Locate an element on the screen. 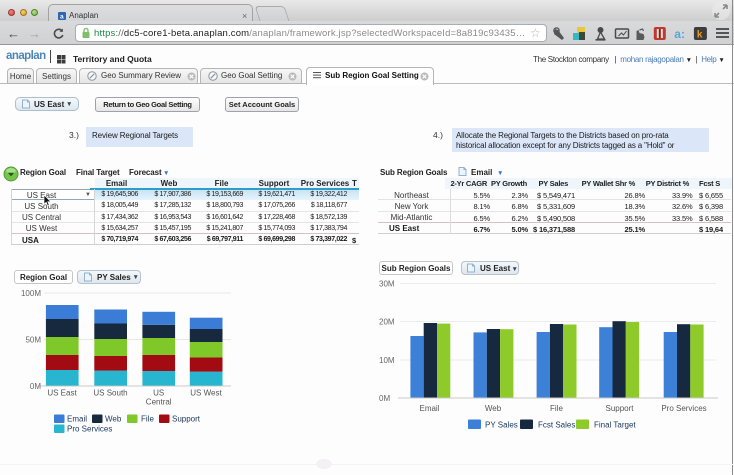 This screenshot has height=475, width=734. svg-text: PY Sales is located at coordinates (501, 425).